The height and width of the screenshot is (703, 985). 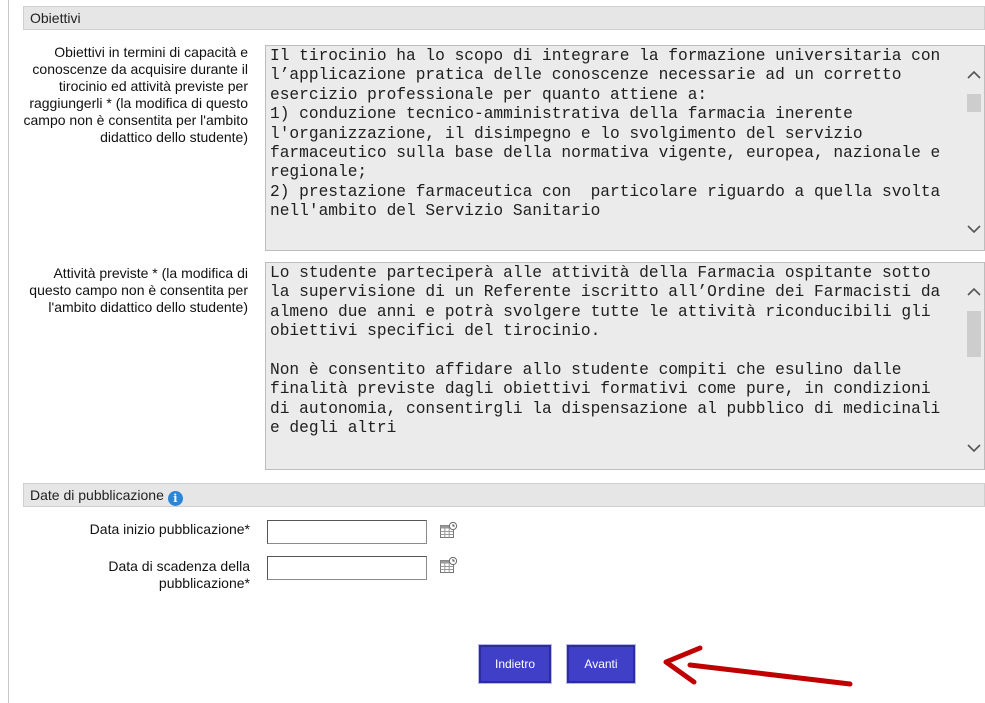 What do you see at coordinates (8, 351) in the screenshot?
I see `left-border` at bounding box center [8, 351].